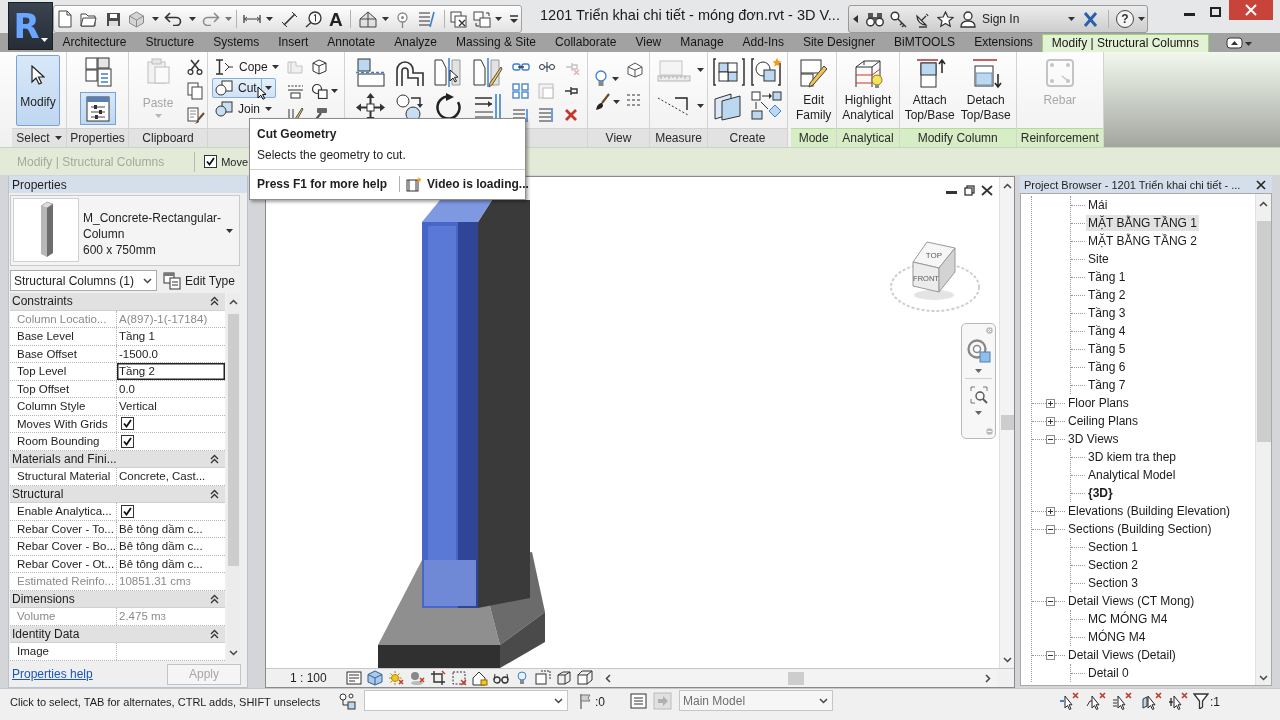 Image resolution: width=1280 pixels, height=720 pixels. What do you see at coordinates (521, 91) in the screenshot?
I see `four-squares-icon` at bounding box center [521, 91].